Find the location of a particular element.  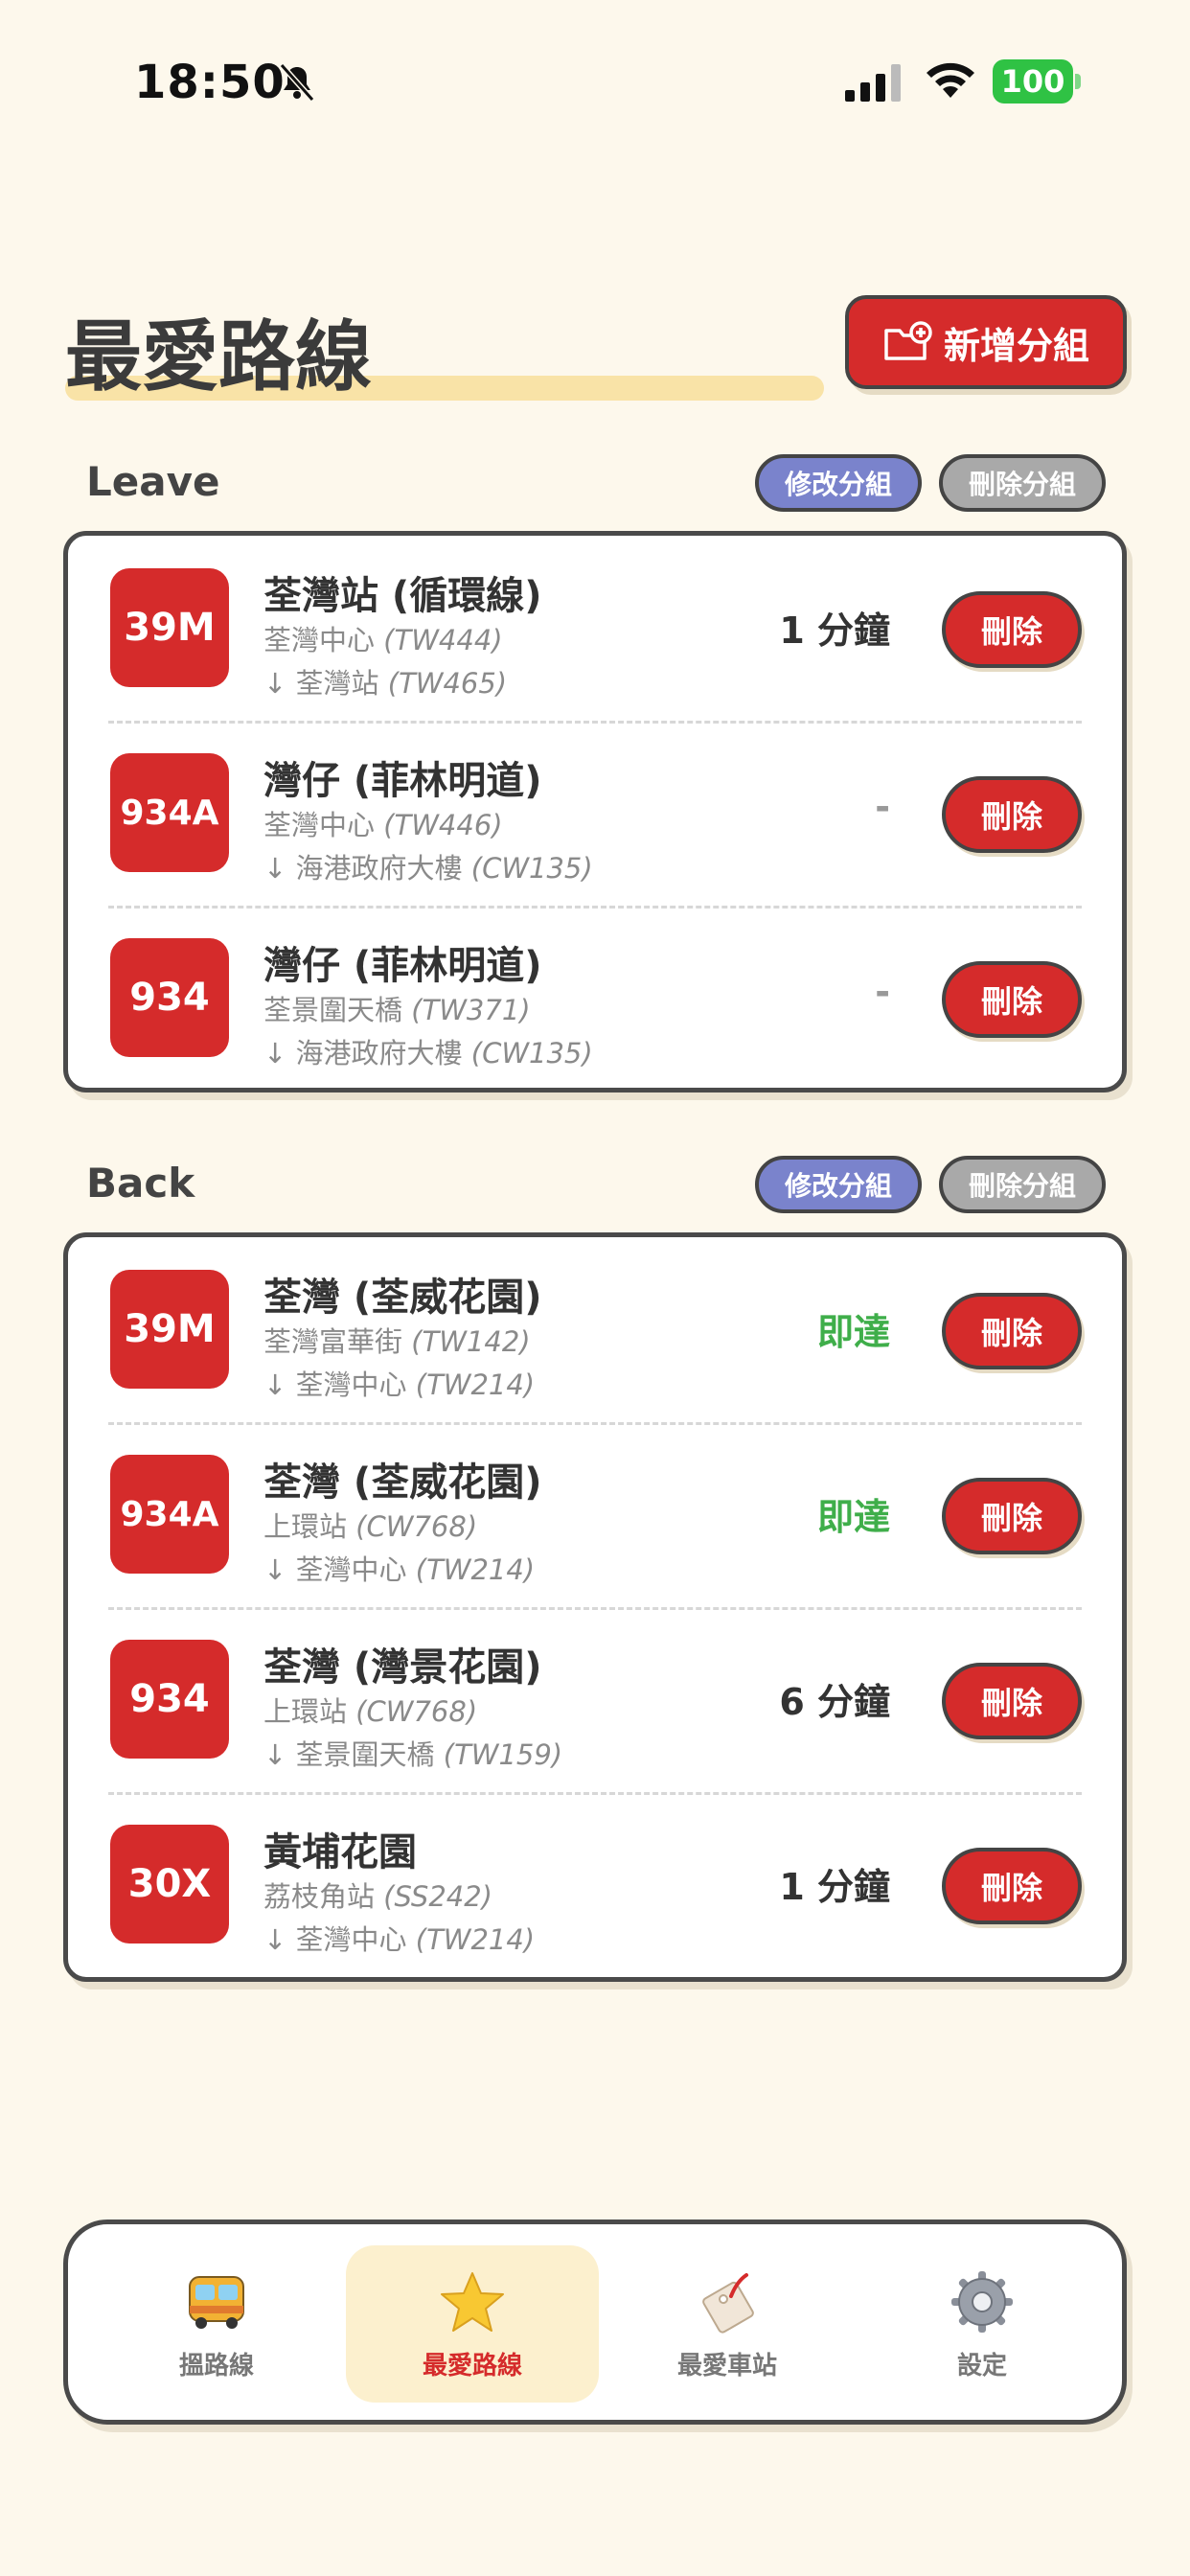

route-number-badge: 30X is located at coordinates (170, 1884).